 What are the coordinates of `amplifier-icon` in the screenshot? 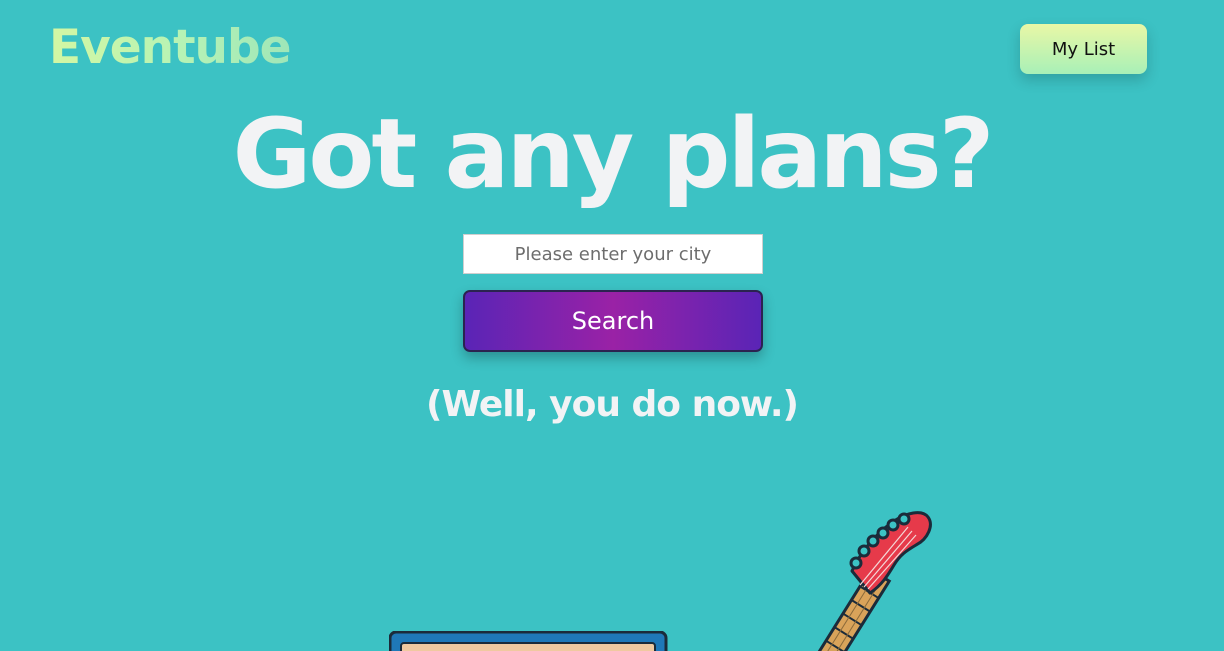 It's located at (528, 641).